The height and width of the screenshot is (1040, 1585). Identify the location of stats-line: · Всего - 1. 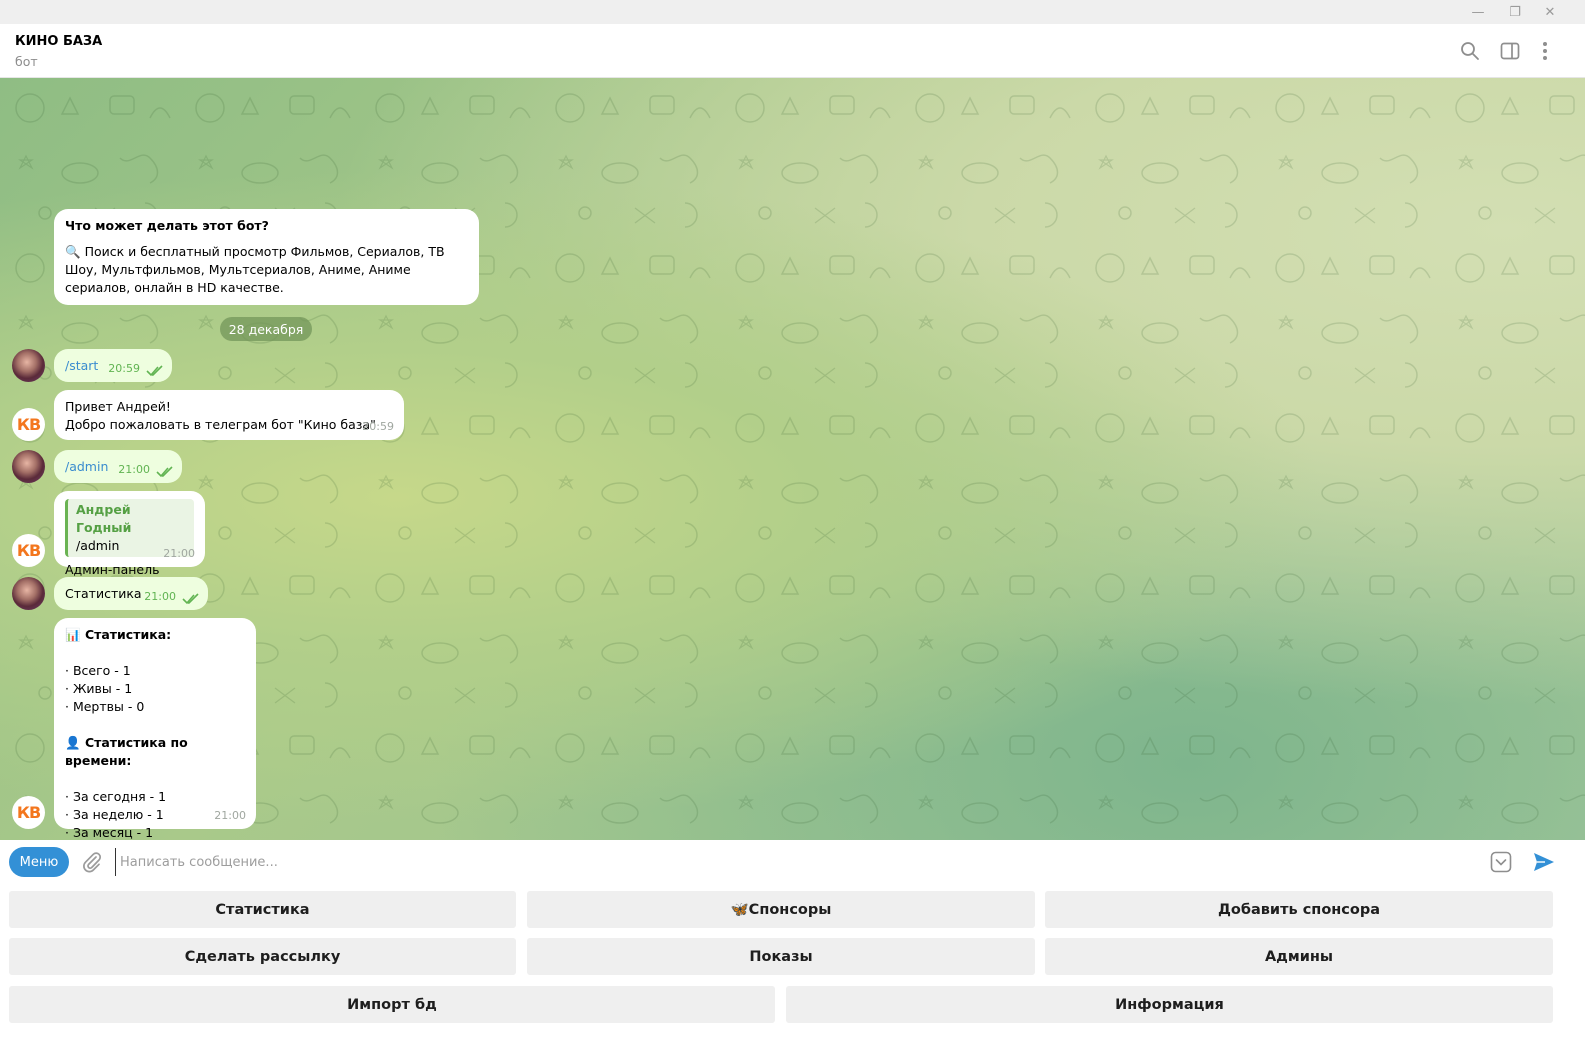
(98, 670).